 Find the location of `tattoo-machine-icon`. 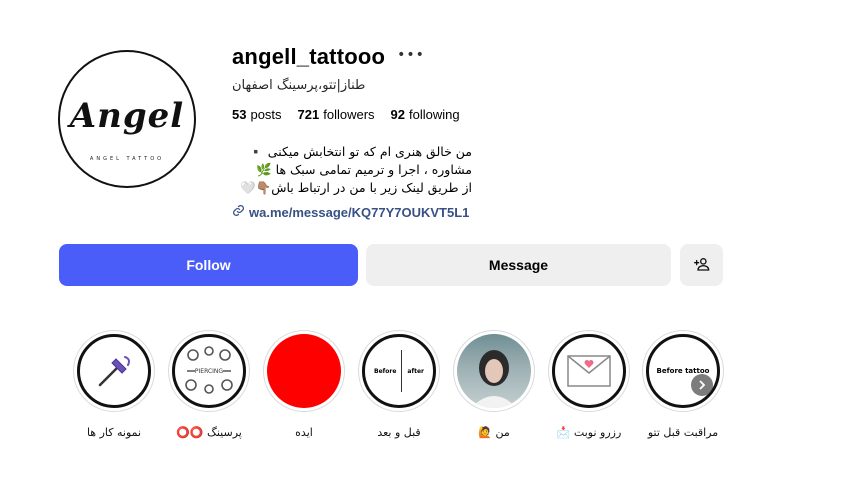

tattoo-machine-icon is located at coordinates (114, 371).